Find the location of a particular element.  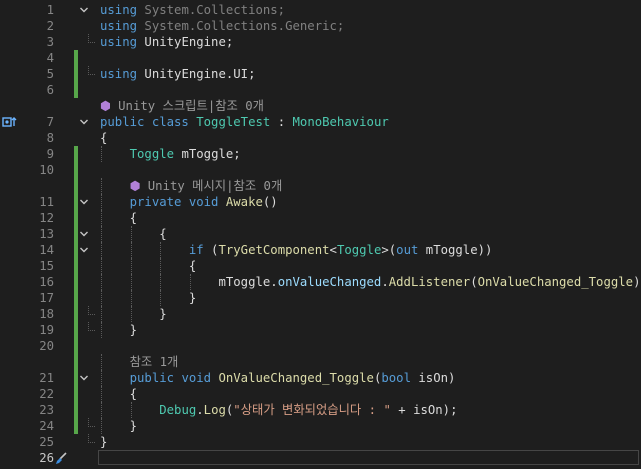

code-token: onValueChanged is located at coordinates (329, 282).